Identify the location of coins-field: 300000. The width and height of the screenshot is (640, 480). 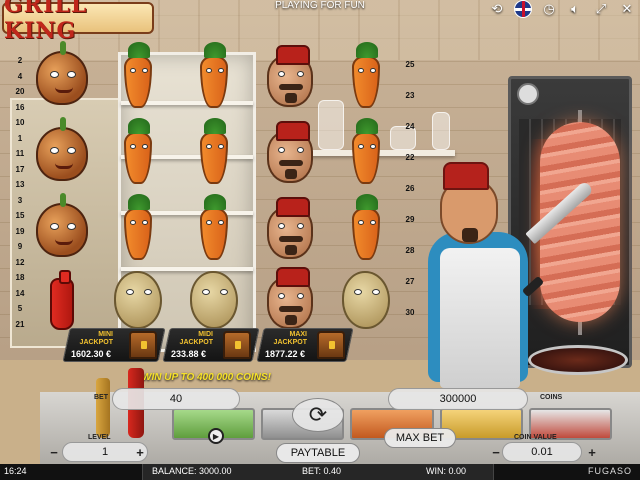
(458, 399).